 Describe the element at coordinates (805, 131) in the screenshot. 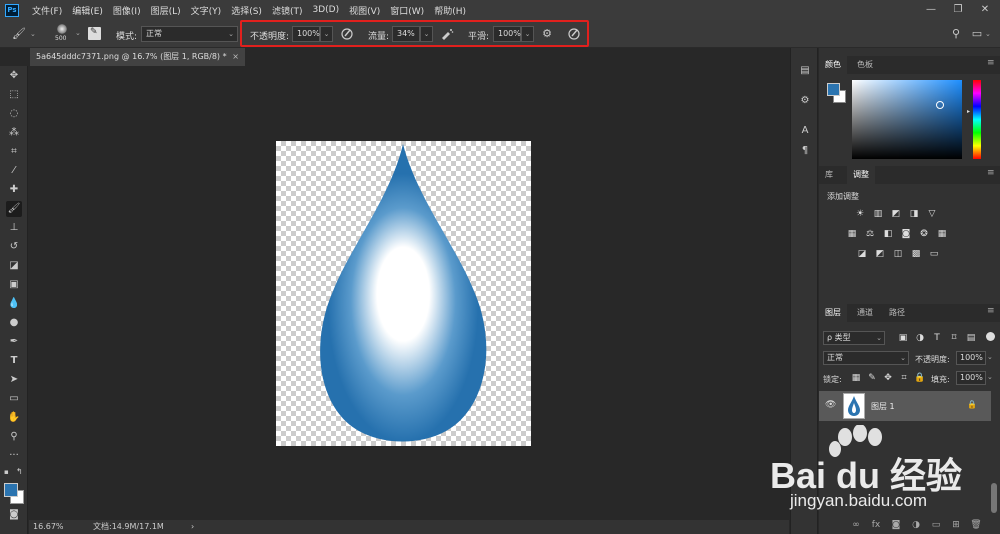

I see `character-panel-icon: A` at that location.